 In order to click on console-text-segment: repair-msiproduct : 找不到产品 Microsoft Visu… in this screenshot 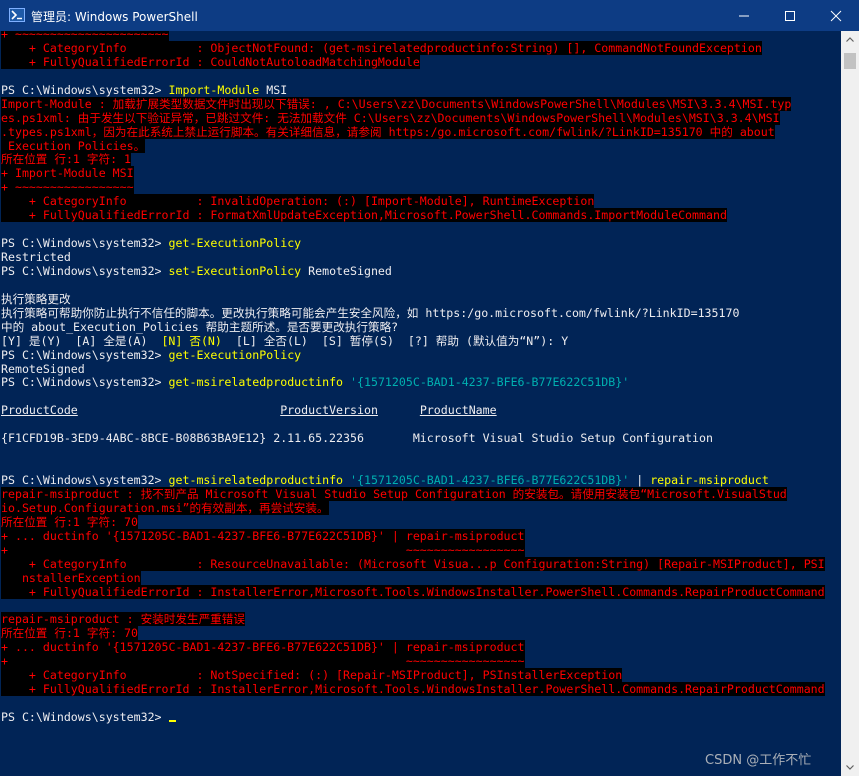, I will do `click(394, 493)`.